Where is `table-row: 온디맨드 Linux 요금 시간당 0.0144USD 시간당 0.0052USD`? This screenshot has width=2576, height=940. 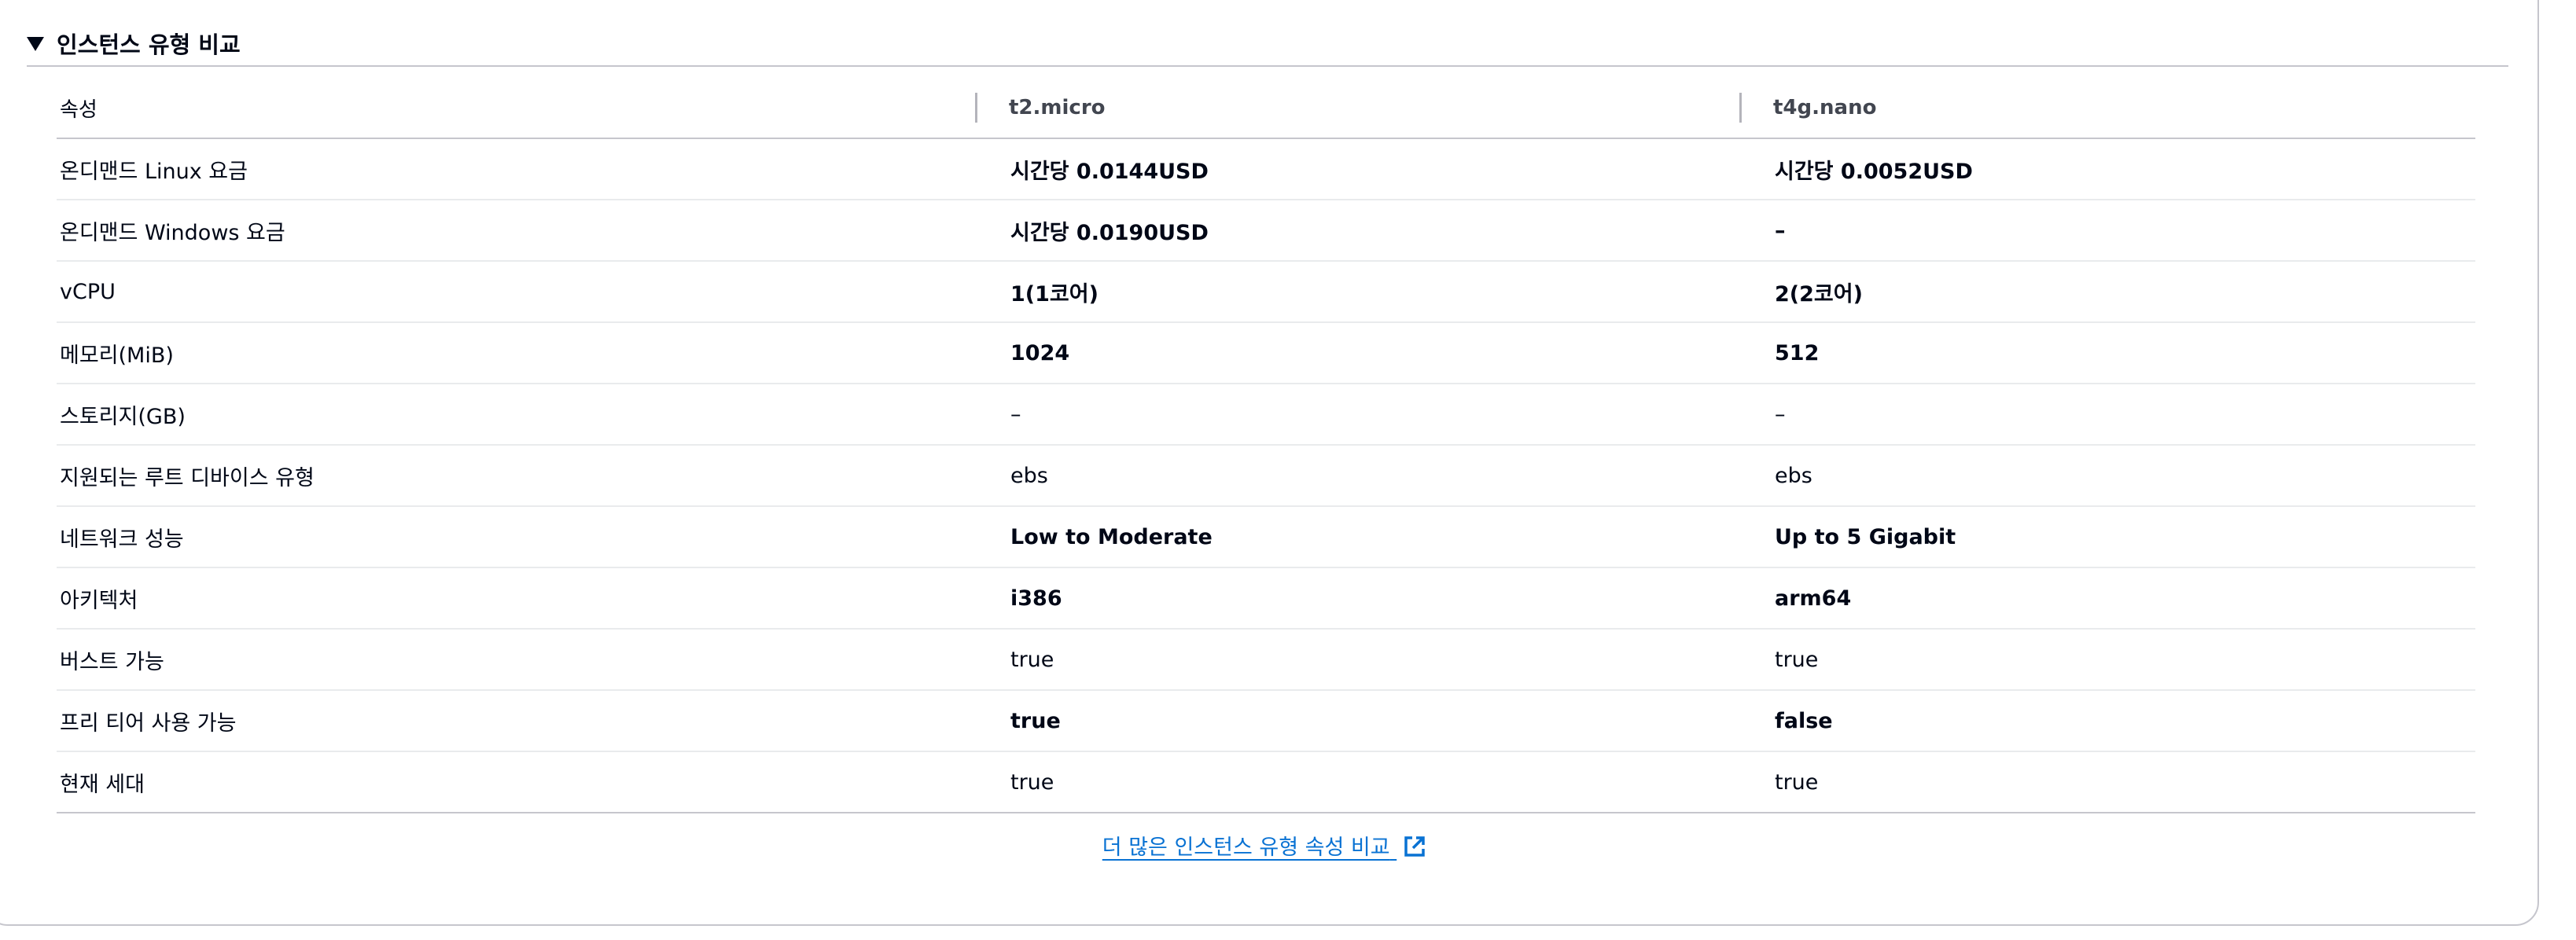
table-row: 온디맨드 Linux 요금 시간당 0.0144USD 시간당 0.0052USD is located at coordinates (1266, 169).